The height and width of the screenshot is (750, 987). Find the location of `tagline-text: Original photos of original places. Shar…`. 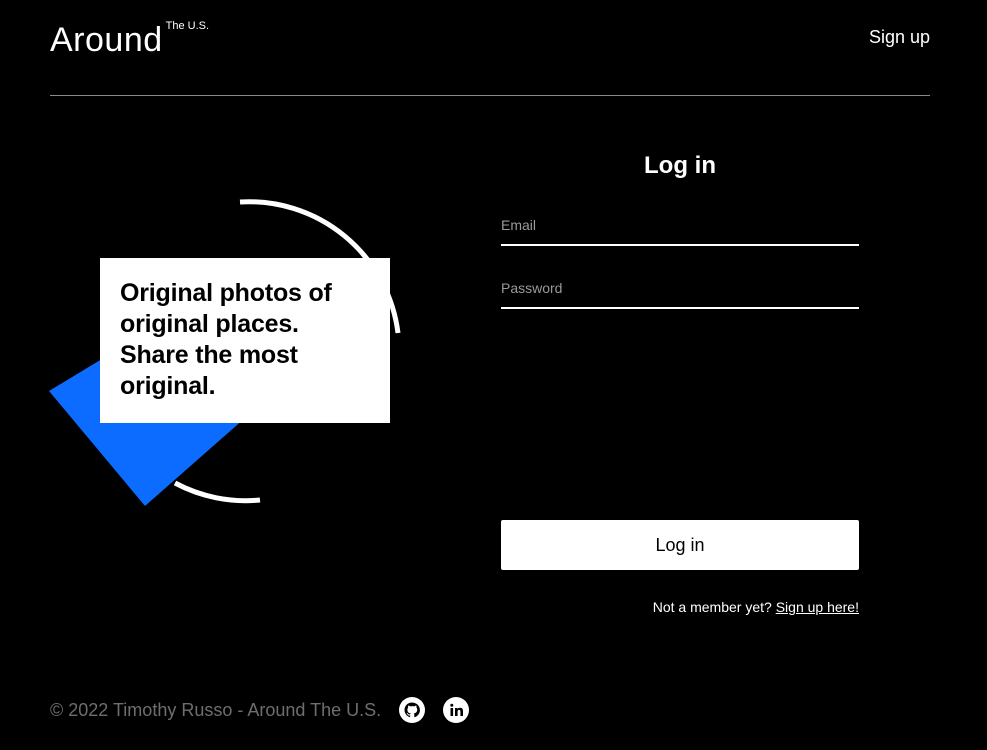

tagline-text: Original photos of original places. Shar… is located at coordinates (226, 339).